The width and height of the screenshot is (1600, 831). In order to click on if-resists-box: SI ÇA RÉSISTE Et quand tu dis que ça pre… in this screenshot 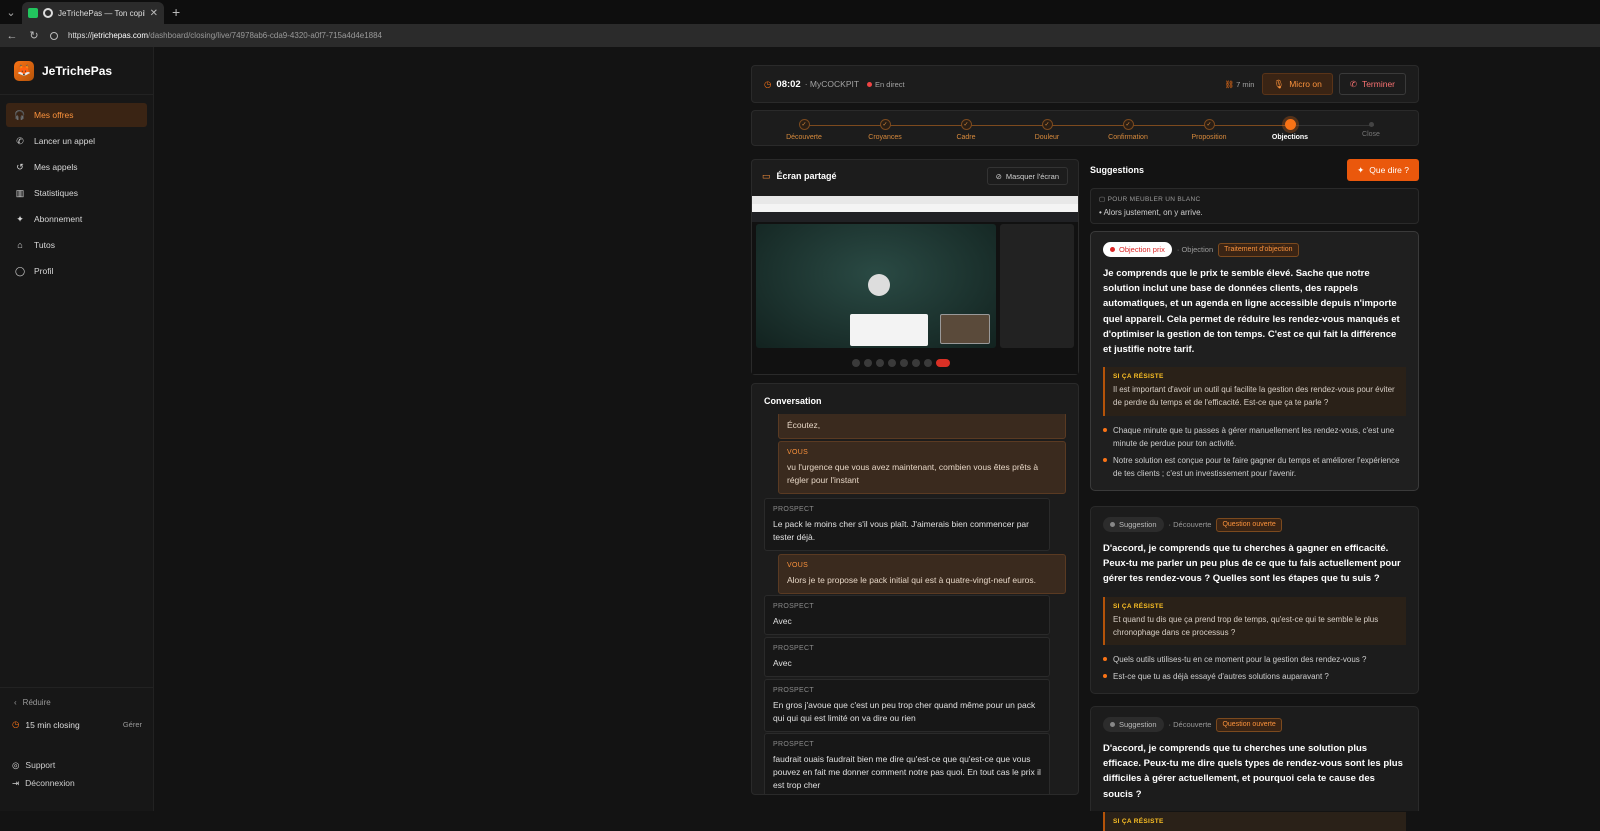, I will do `click(1254, 620)`.